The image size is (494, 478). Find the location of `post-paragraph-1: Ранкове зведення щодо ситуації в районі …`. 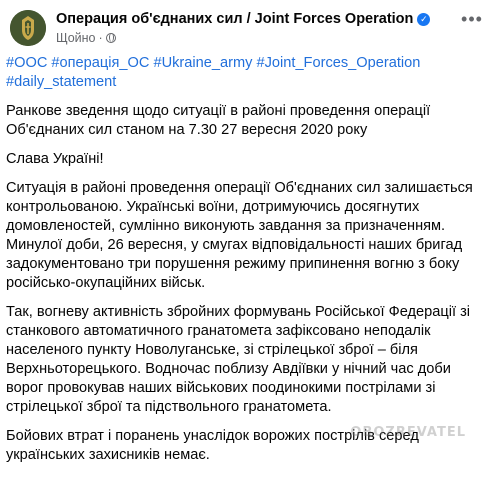

post-paragraph-1: Ранкове зведення щодо ситуації в районі … is located at coordinates (218, 120).